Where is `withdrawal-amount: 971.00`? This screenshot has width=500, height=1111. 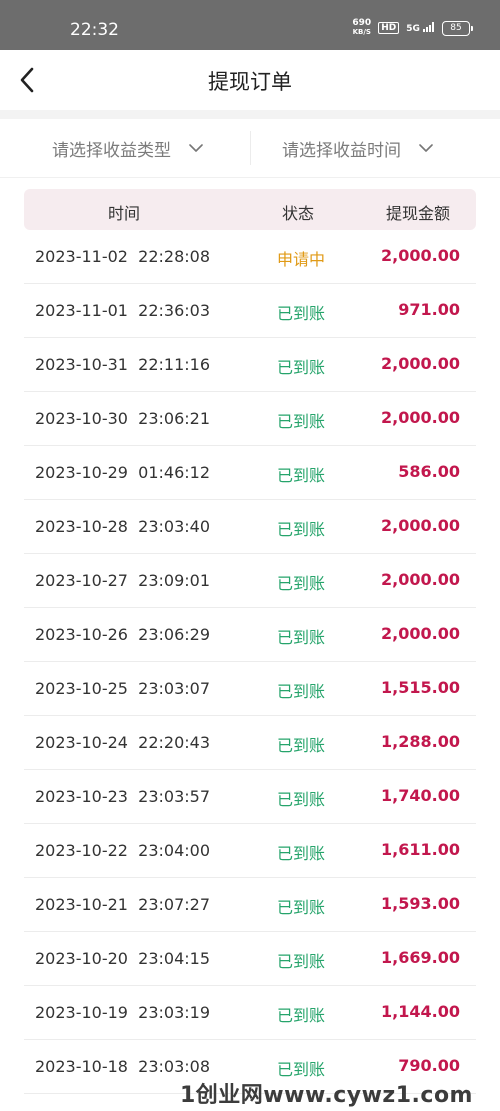
withdrawal-amount: 971.00 is located at coordinates (429, 309).